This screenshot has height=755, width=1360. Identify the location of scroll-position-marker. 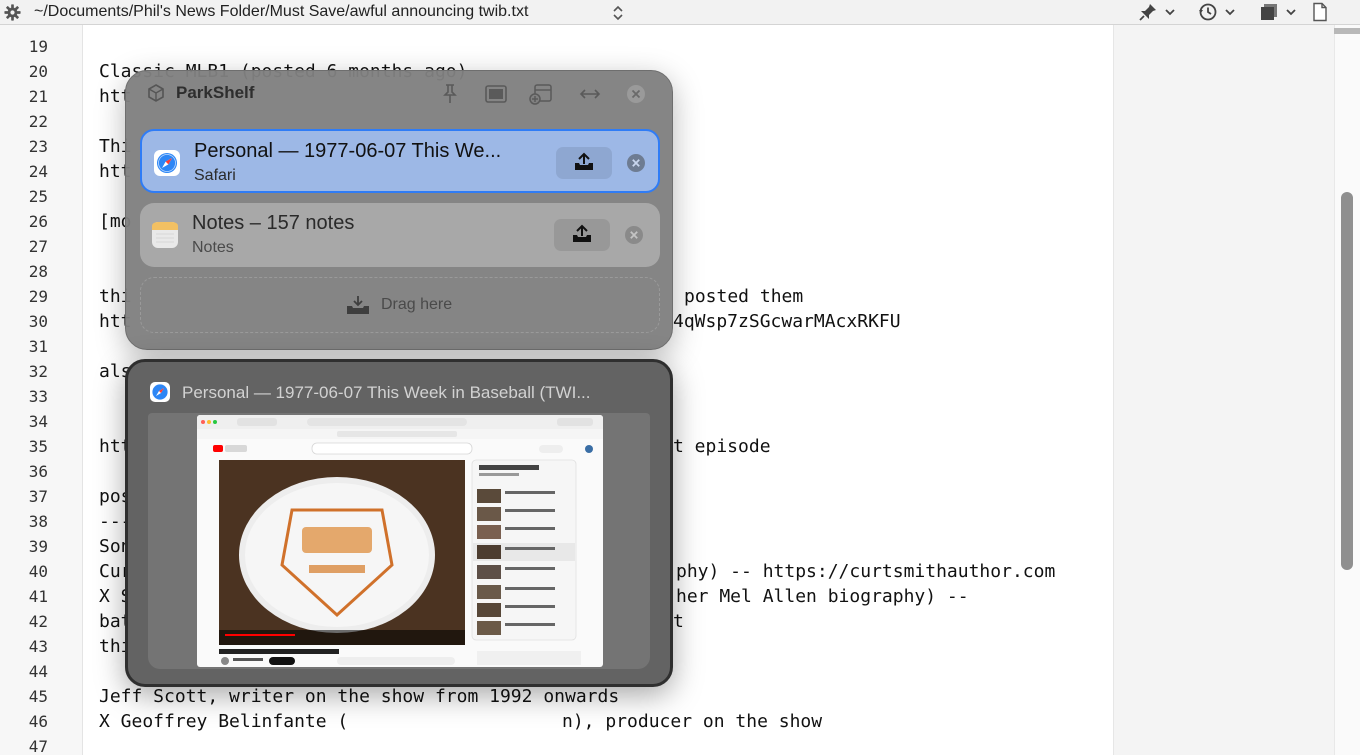
(1347, 31).